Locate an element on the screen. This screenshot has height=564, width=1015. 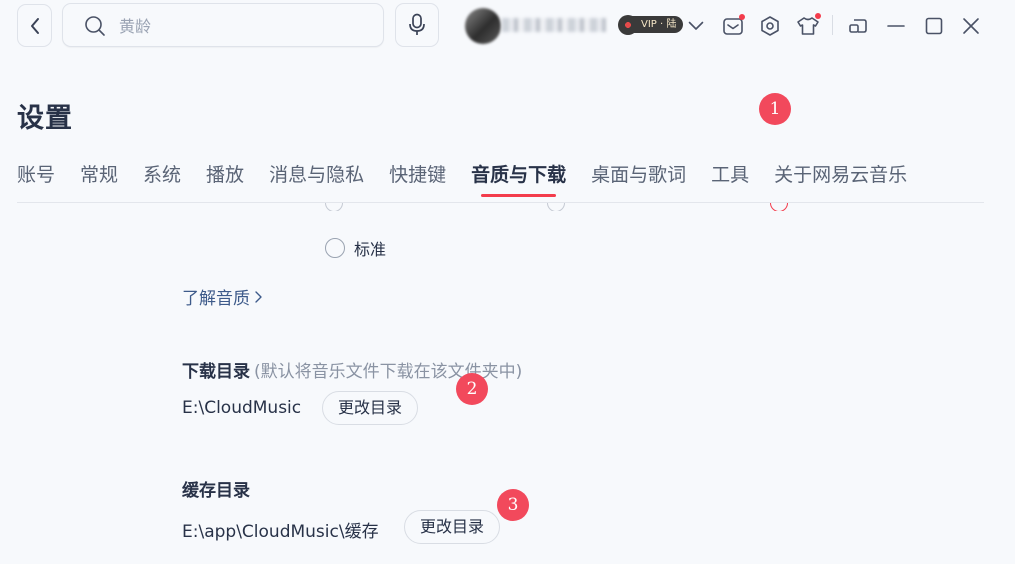
tab-tools: 工具 is located at coordinates (730, 175).